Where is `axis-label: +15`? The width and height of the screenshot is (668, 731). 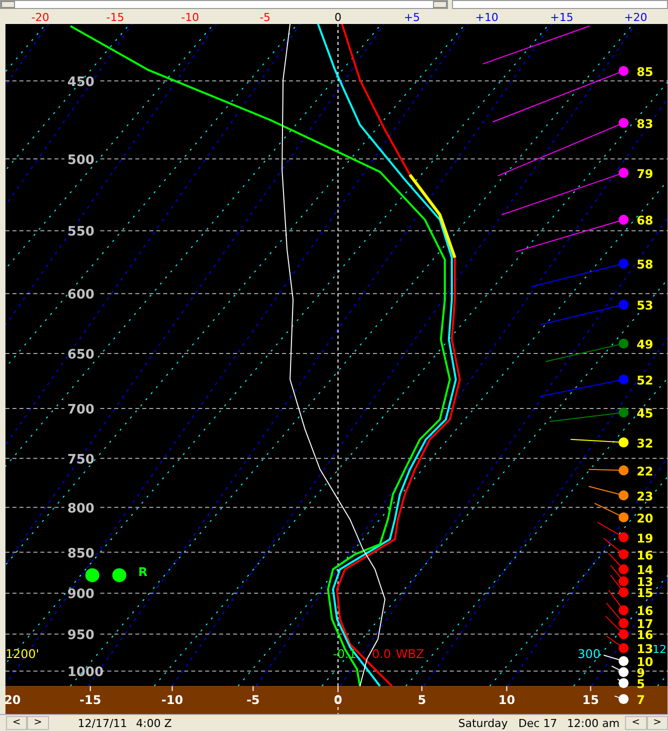
axis-label: +15 is located at coordinates (562, 17).